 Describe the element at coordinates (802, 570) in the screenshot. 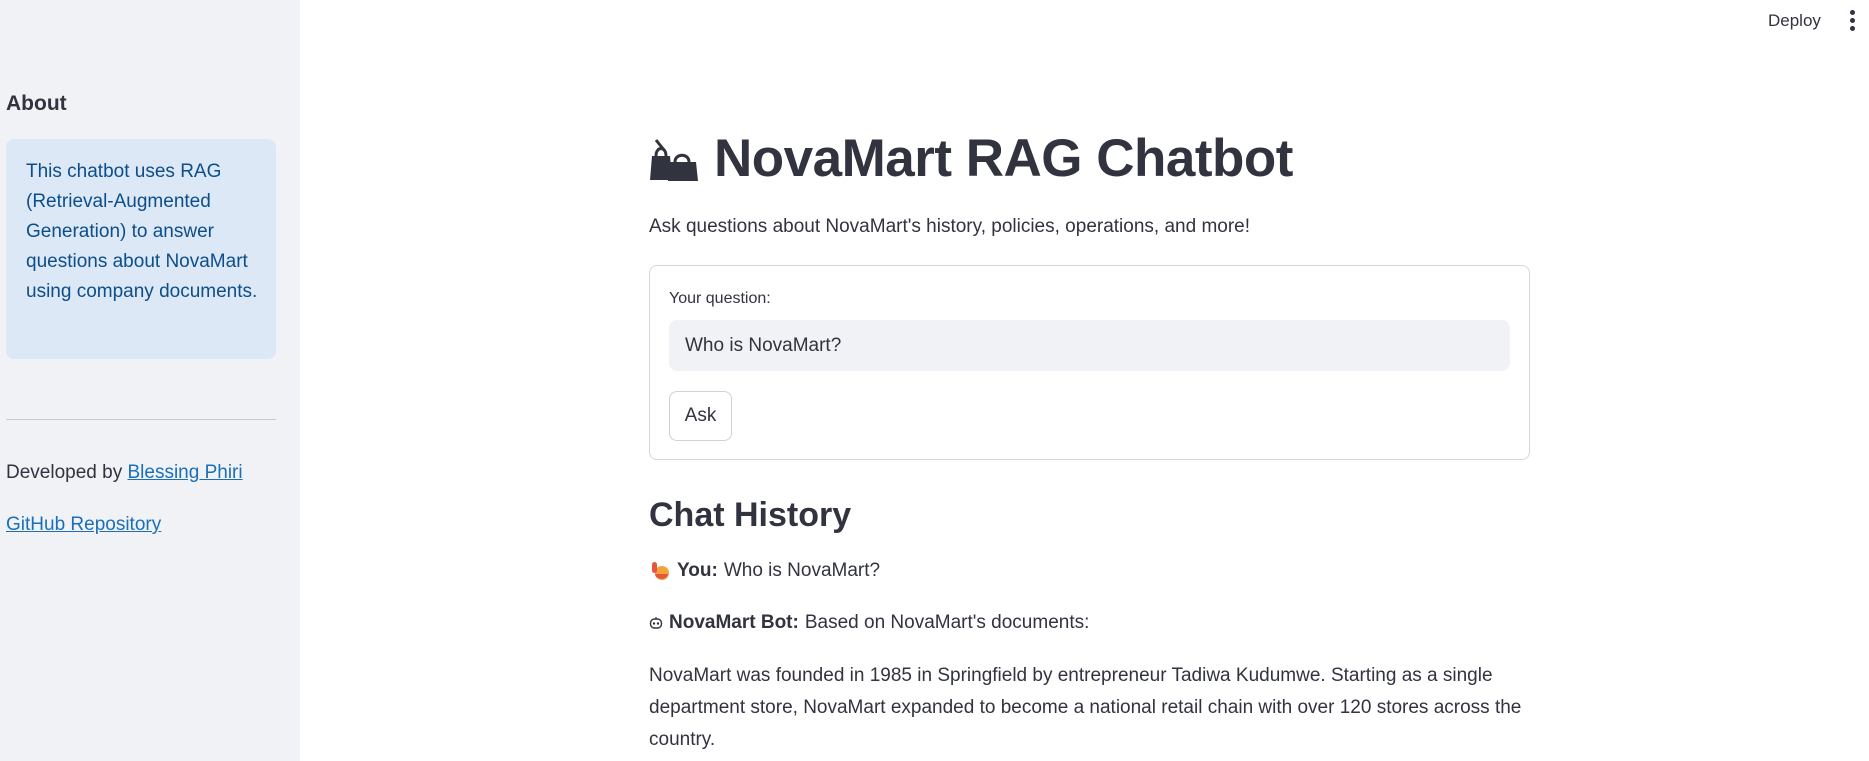

I see `user-message-text: Who is NovaMart?` at that location.